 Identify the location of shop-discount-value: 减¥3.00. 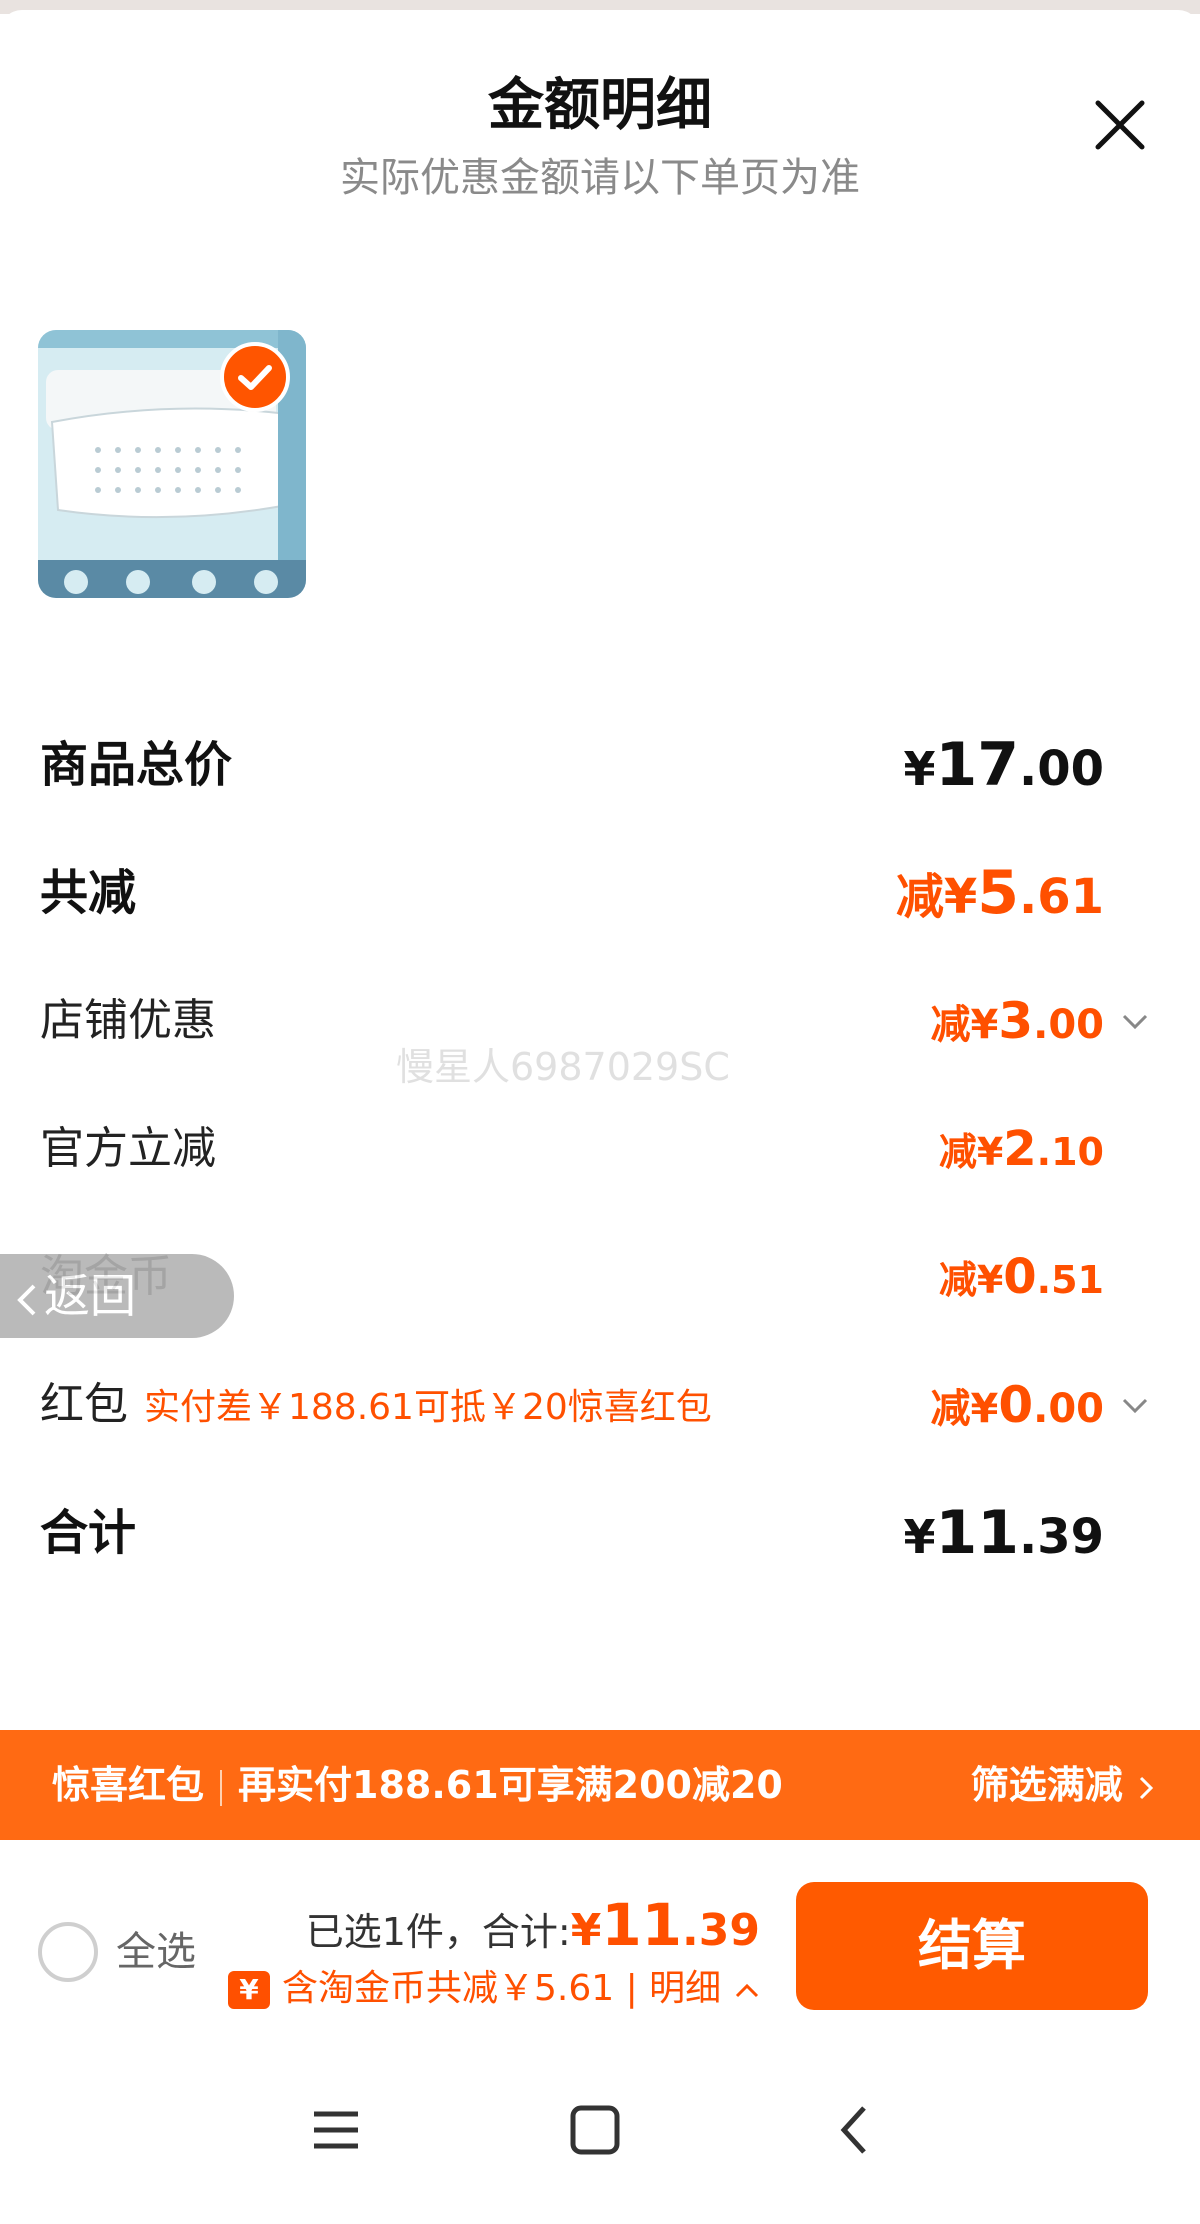
(1017, 1021).